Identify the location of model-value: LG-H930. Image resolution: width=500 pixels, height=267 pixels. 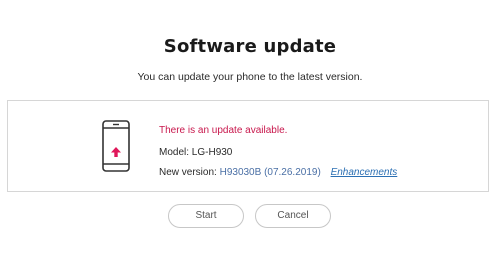
(212, 152).